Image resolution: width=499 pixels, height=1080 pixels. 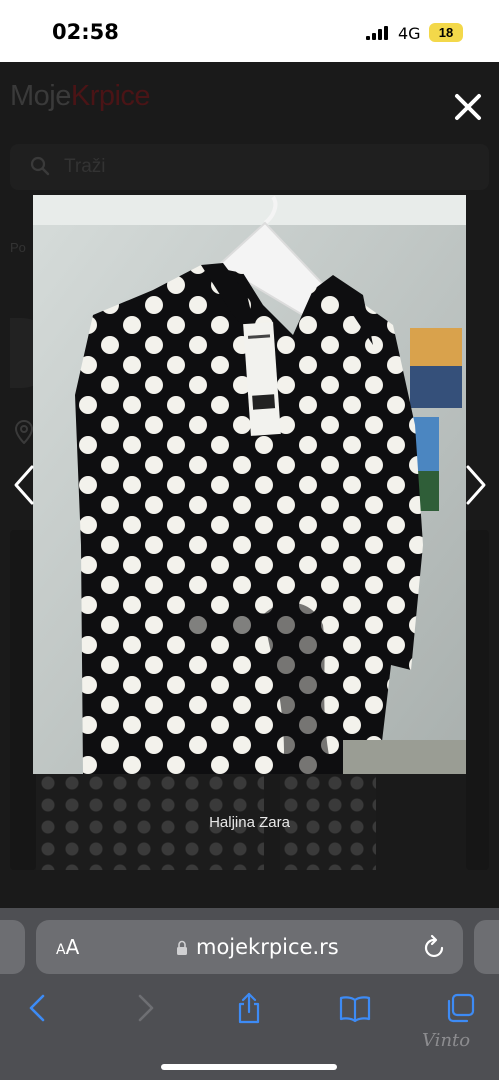 I want to click on forward-icon, so click(x=145, y=1008).